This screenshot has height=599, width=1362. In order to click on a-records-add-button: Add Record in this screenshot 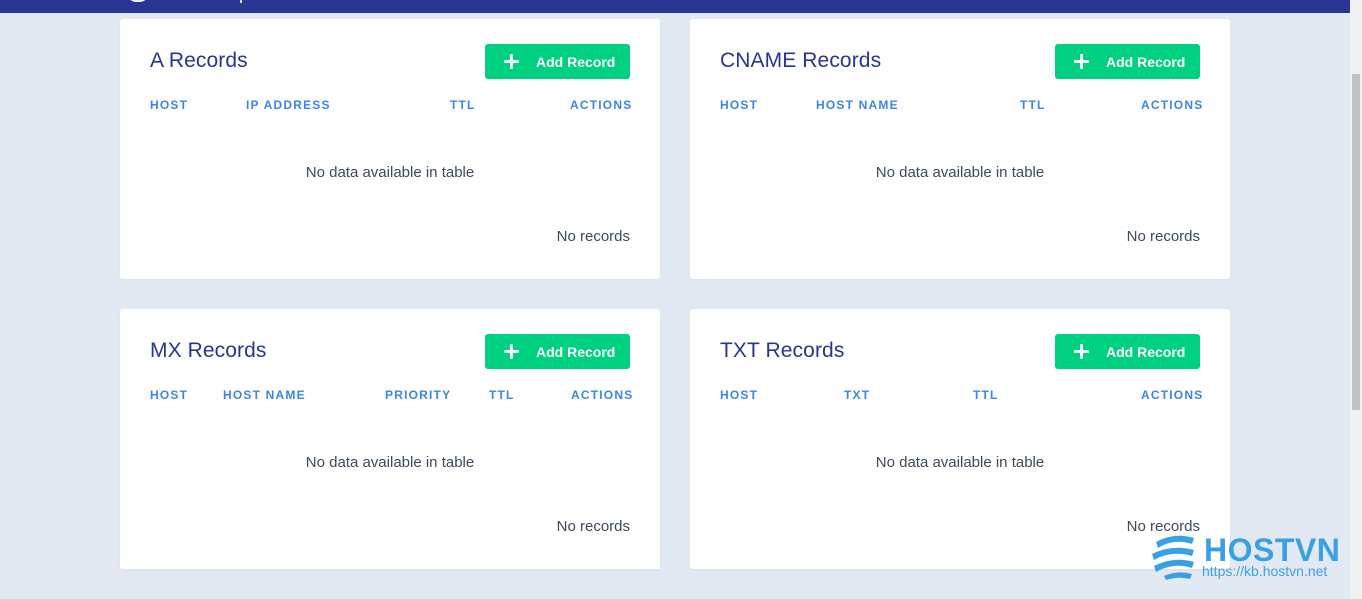, I will do `click(557, 61)`.